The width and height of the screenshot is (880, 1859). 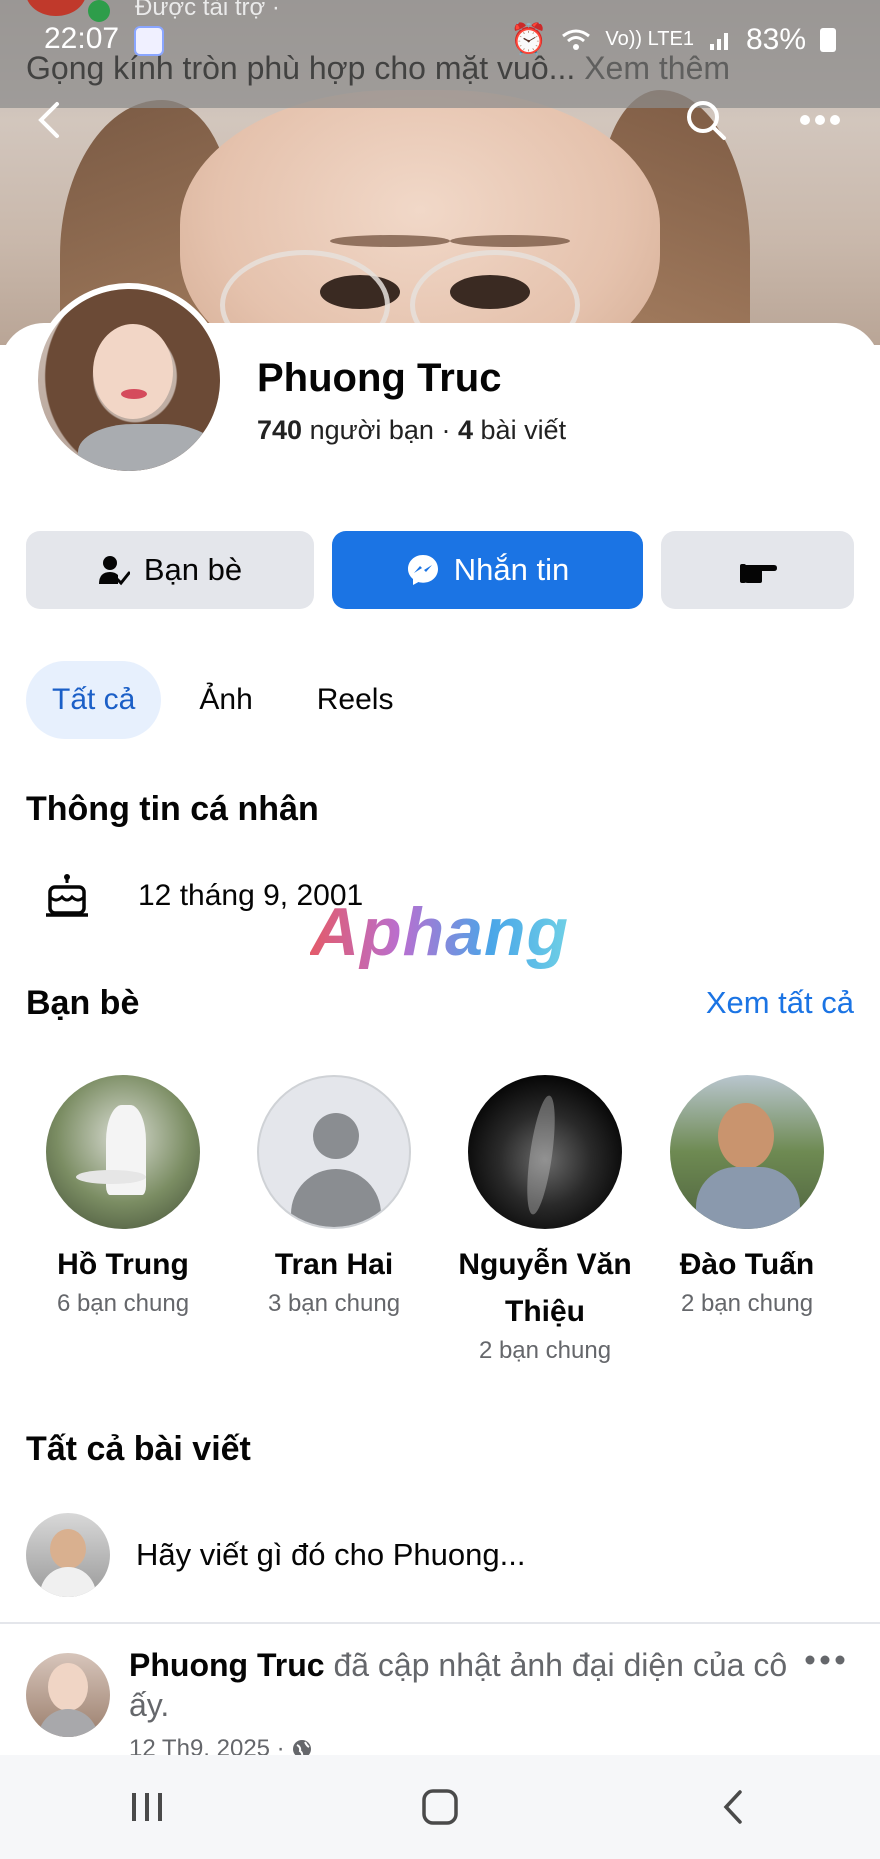 What do you see at coordinates (56, 8) in the screenshot?
I see `sponsor-avatar` at bounding box center [56, 8].